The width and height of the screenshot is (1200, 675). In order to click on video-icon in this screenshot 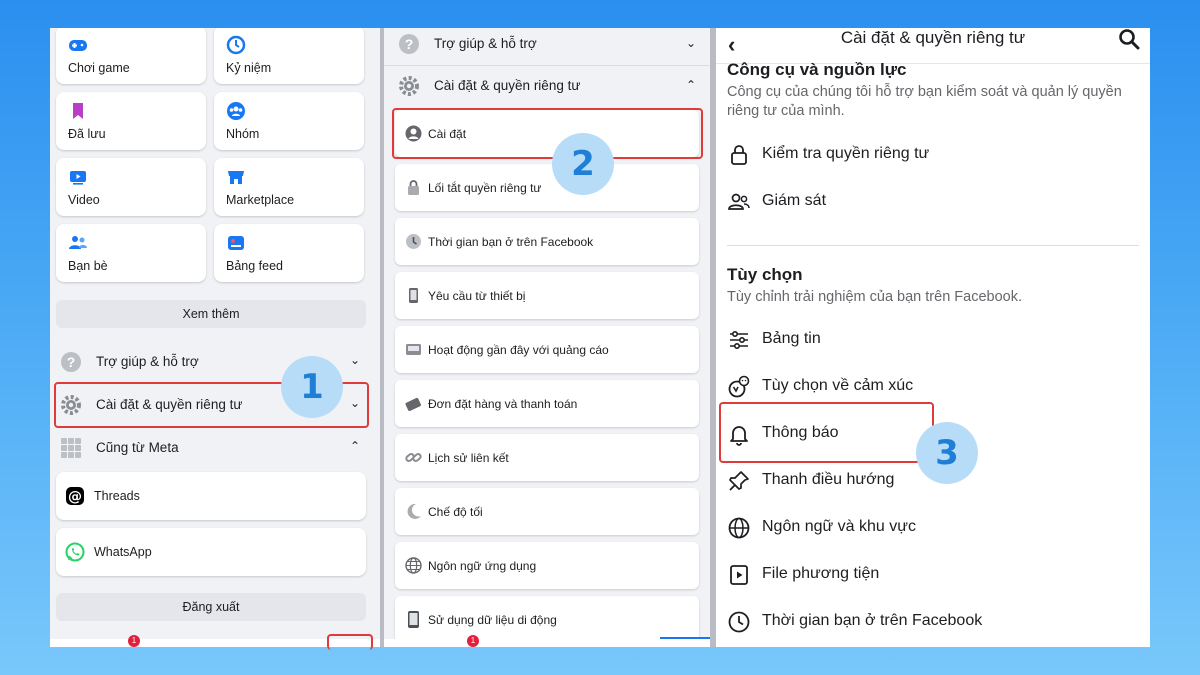, I will do `click(78, 177)`.